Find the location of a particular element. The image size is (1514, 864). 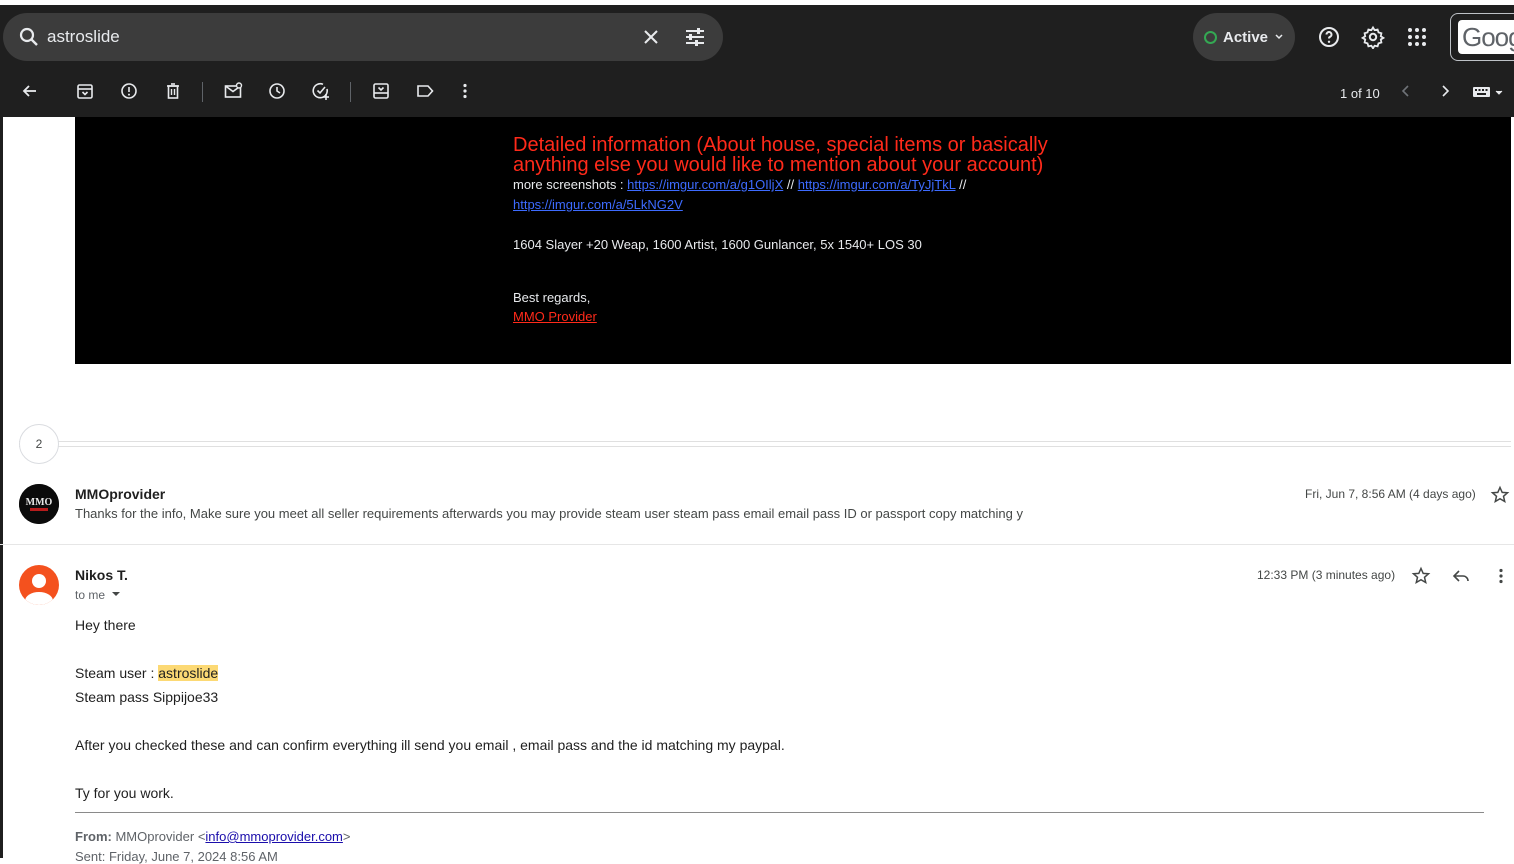

person-icon is located at coordinates (39, 589).